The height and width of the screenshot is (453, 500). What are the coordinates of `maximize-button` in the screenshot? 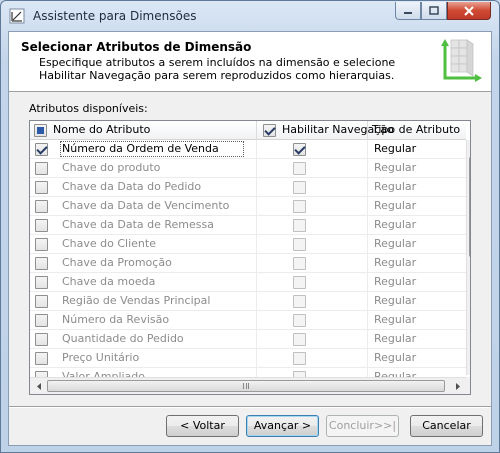 It's located at (434, 11).